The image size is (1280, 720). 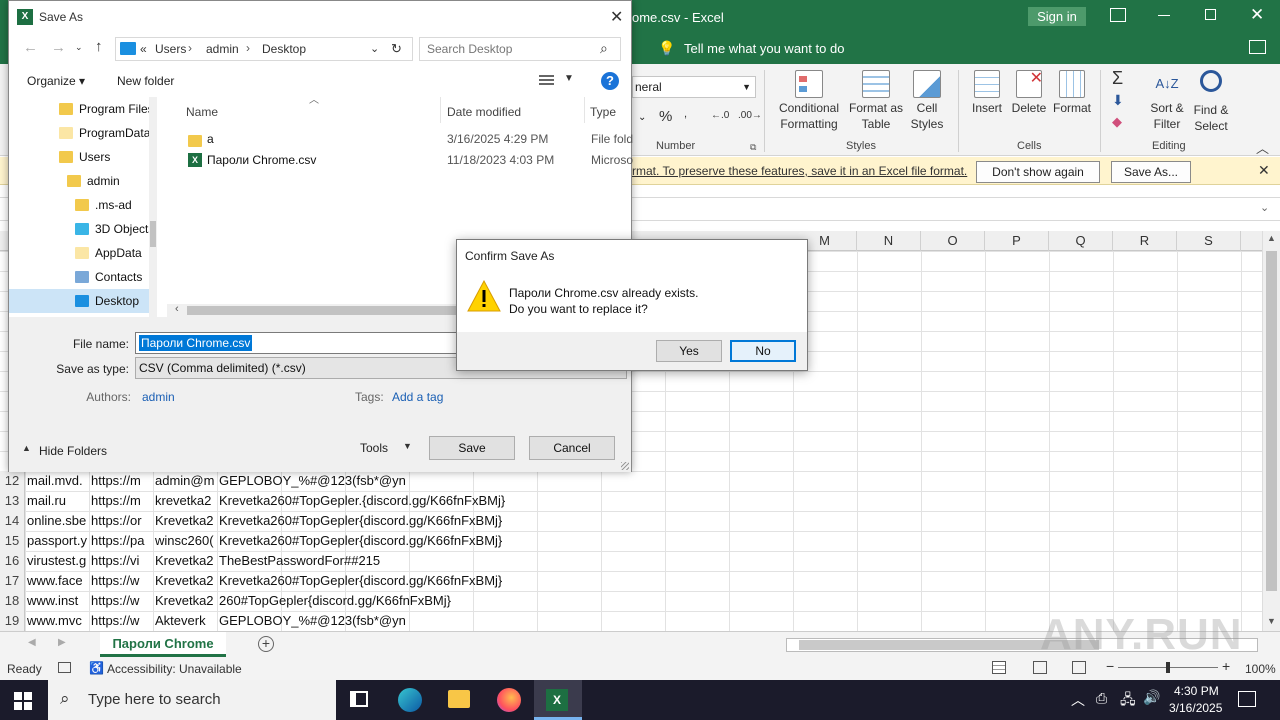 What do you see at coordinates (12, 521) in the screenshot?
I see `row-number: 14` at bounding box center [12, 521].